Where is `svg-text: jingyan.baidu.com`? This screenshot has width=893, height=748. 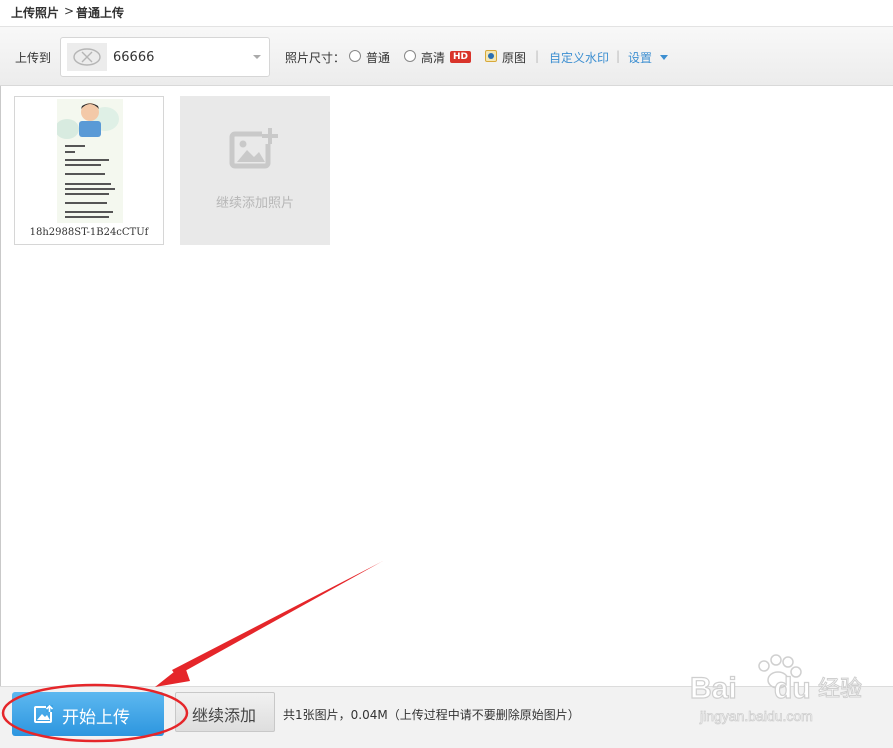 svg-text: jingyan.baidu.com is located at coordinates (756, 716).